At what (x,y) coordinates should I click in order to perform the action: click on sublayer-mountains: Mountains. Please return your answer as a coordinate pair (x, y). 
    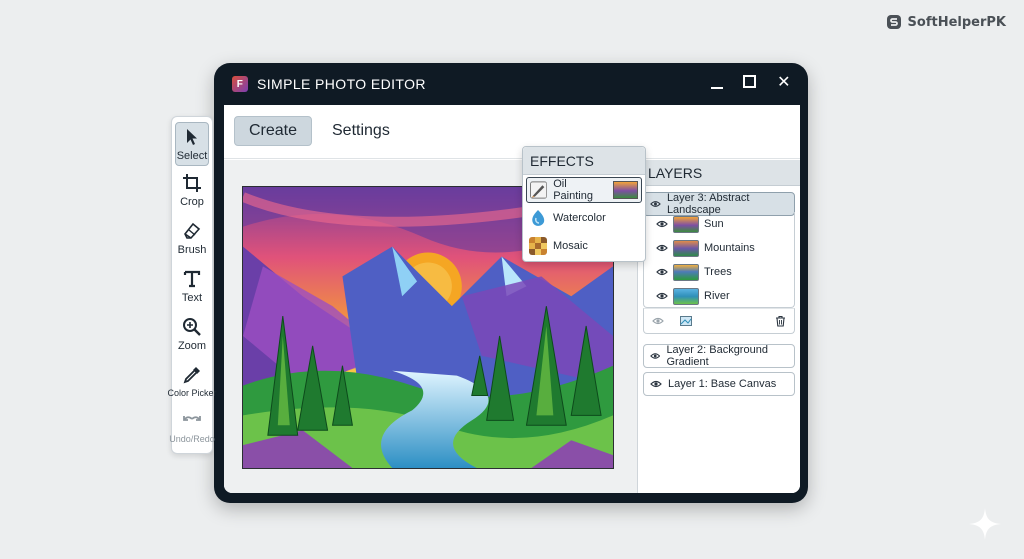
    Looking at the image, I should click on (719, 248).